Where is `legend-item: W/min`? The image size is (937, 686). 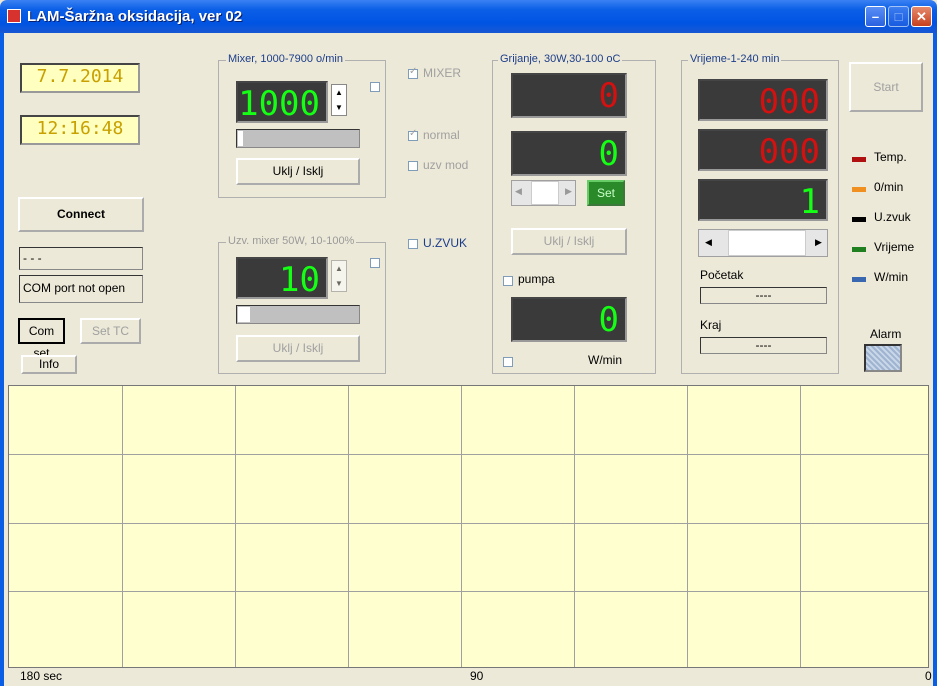 legend-item: W/min is located at coordinates (892, 279).